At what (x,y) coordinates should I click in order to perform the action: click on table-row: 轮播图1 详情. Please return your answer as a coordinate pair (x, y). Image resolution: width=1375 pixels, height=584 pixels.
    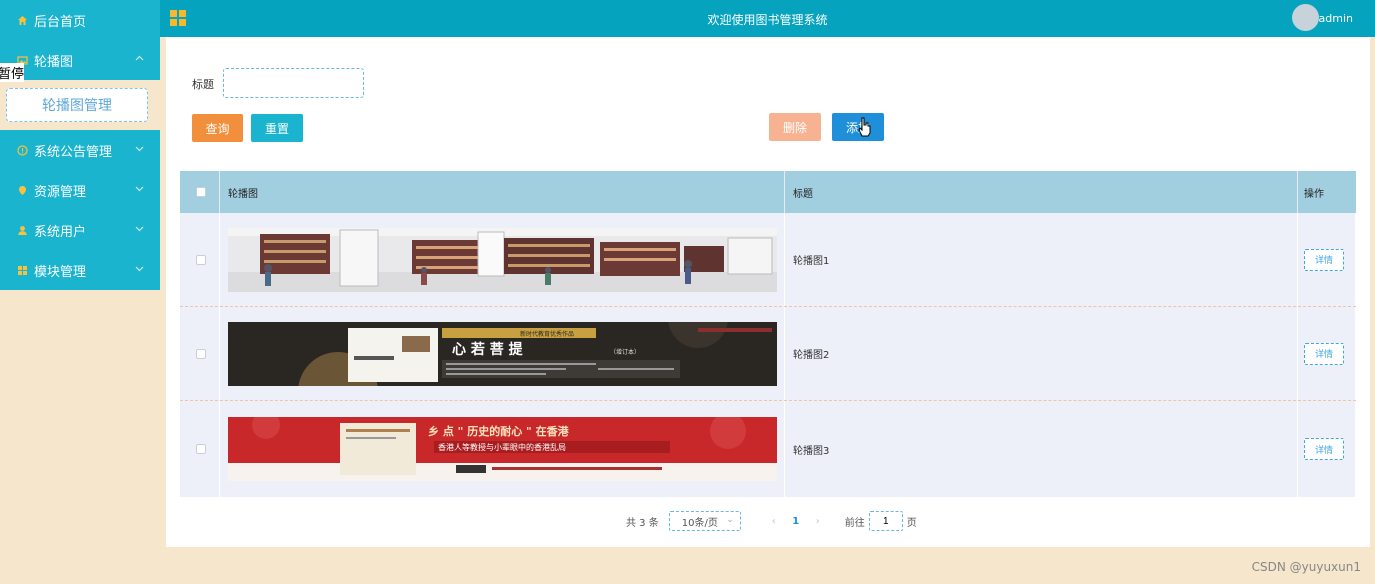
    Looking at the image, I should click on (768, 260).